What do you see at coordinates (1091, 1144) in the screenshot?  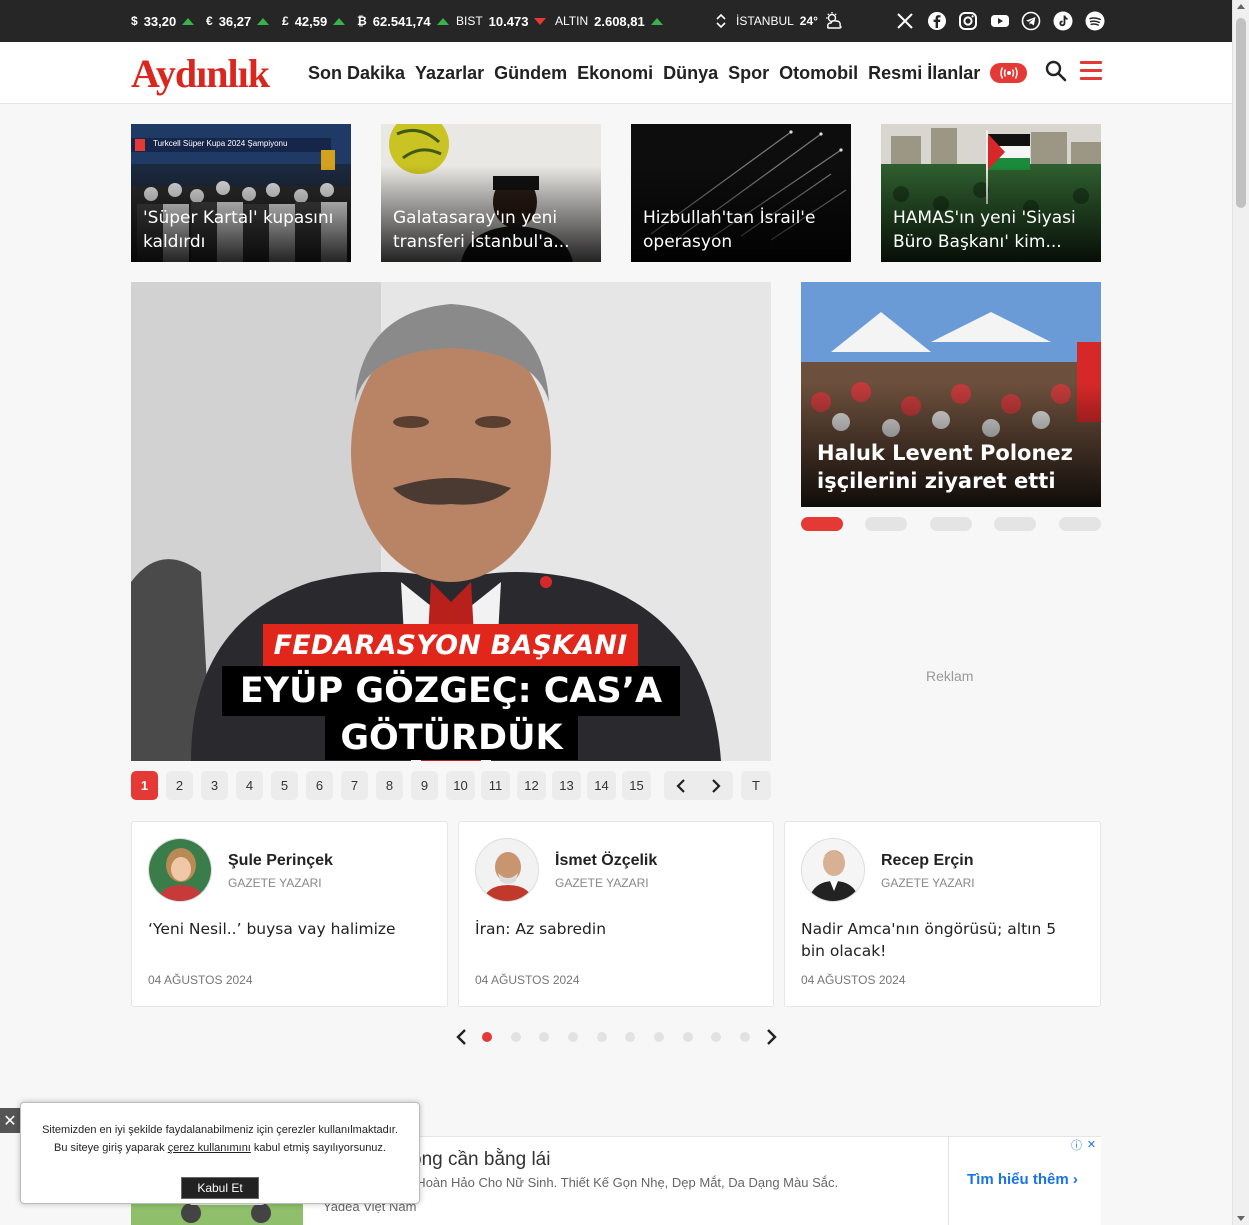 I see `ad-close-icon: ✕` at bounding box center [1091, 1144].